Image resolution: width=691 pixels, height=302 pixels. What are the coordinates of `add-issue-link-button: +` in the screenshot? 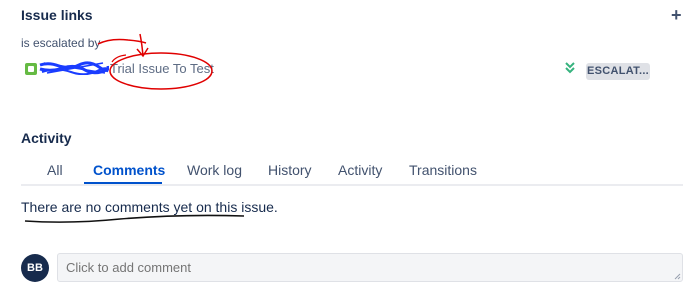 It's located at (676, 15).